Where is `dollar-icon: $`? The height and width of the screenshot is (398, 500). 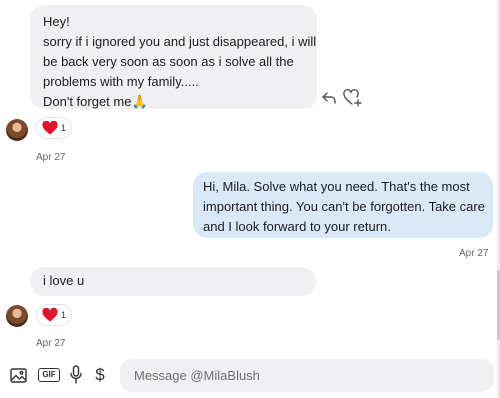
dollar-icon: $ is located at coordinates (100, 374).